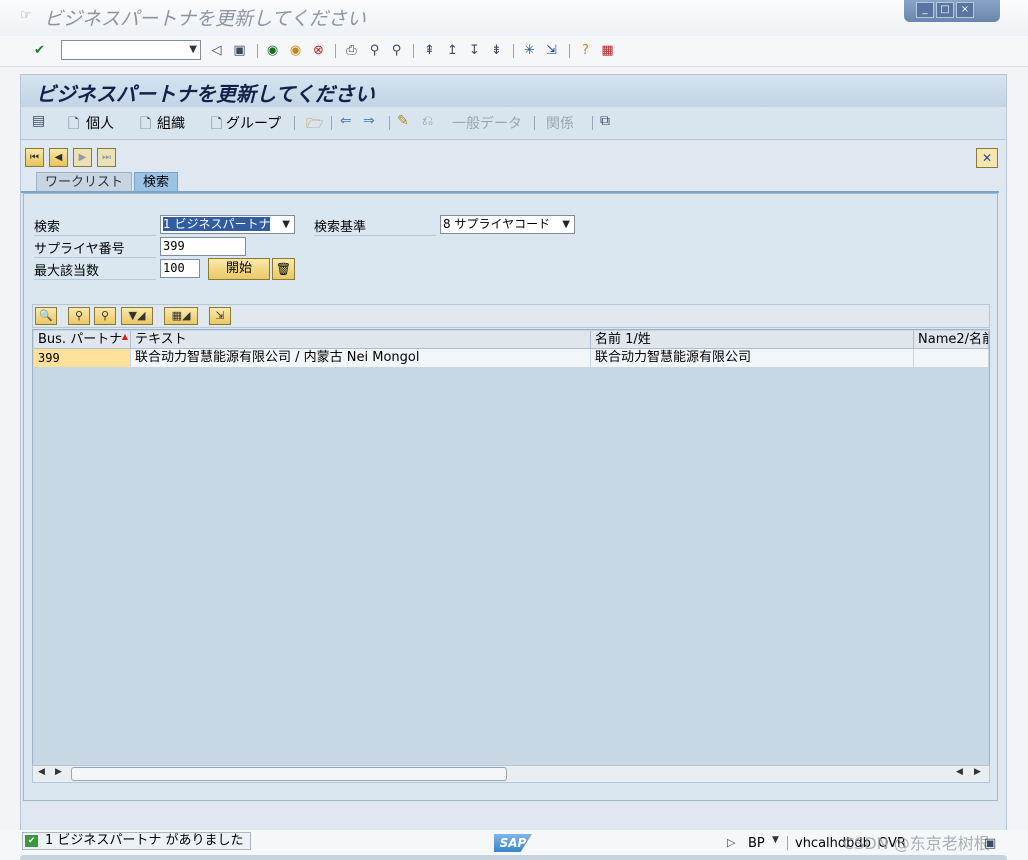 This screenshot has width=1028, height=860. What do you see at coordinates (987, 158) in the screenshot?
I see `close-locator-icon: ✕` at bounding box center [987, 158].